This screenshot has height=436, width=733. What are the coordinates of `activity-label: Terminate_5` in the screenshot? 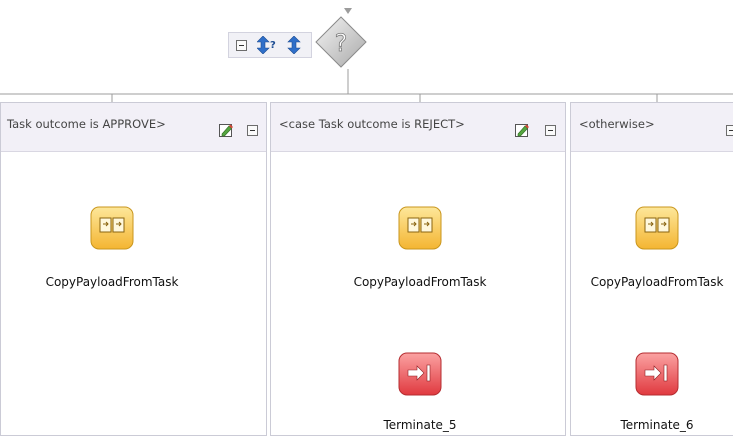 It's located at (420, 425).